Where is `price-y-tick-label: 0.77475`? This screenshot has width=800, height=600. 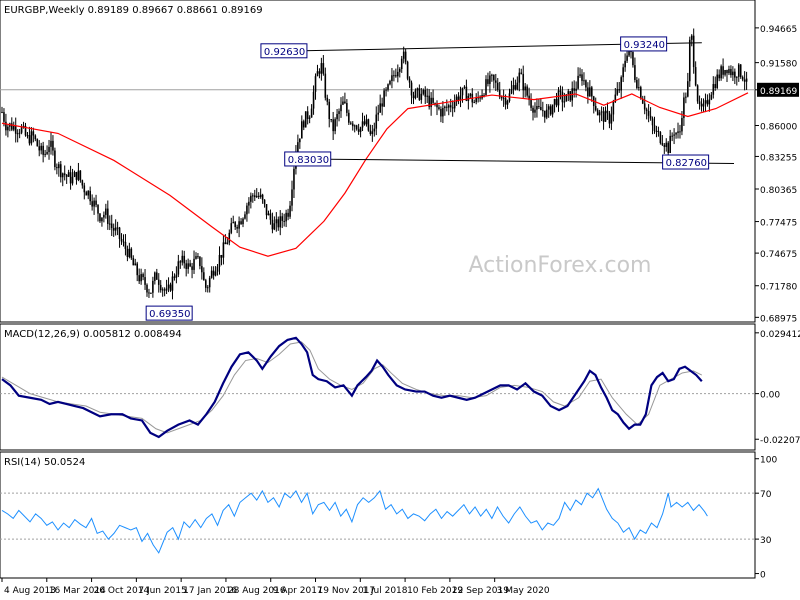 price-y-tick-label: 0.77475 is located at coordinates (778, 224).